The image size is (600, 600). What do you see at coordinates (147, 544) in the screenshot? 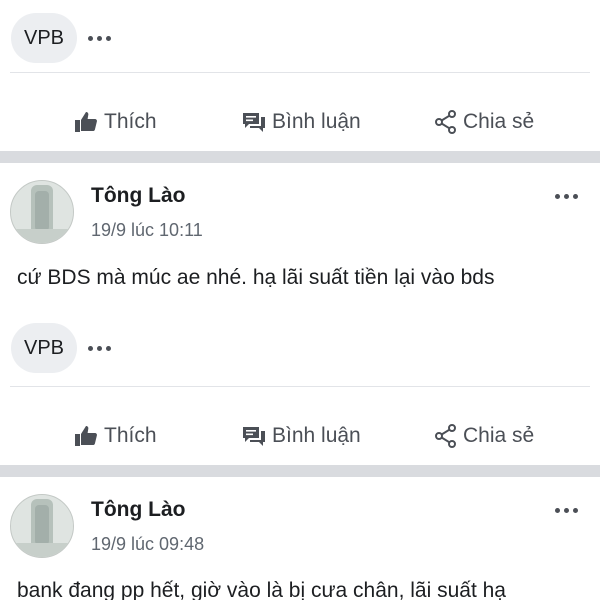
I see `post-timestamp: 19/9 lúc 09:48` at bounding box center [147, 544].